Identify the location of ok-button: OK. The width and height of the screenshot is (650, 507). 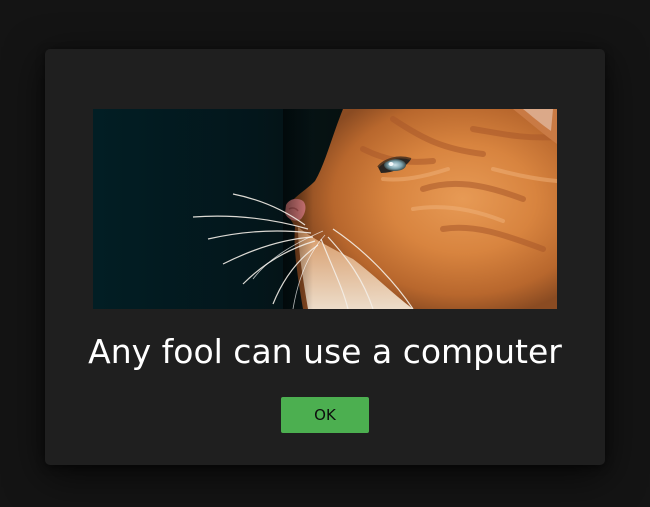
(325, 415).